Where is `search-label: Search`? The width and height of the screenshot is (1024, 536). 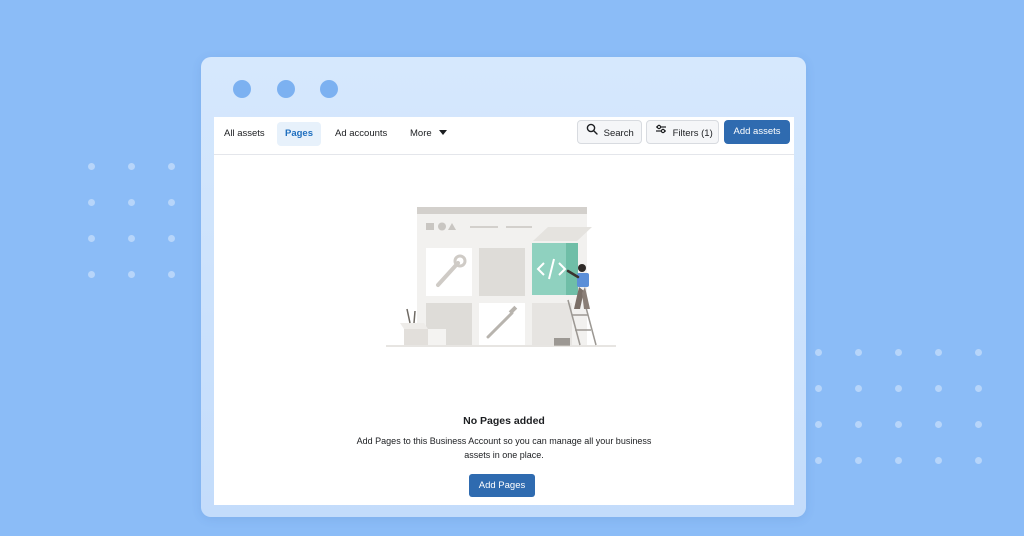
search-label: Search is located at coordinates (618, 133).